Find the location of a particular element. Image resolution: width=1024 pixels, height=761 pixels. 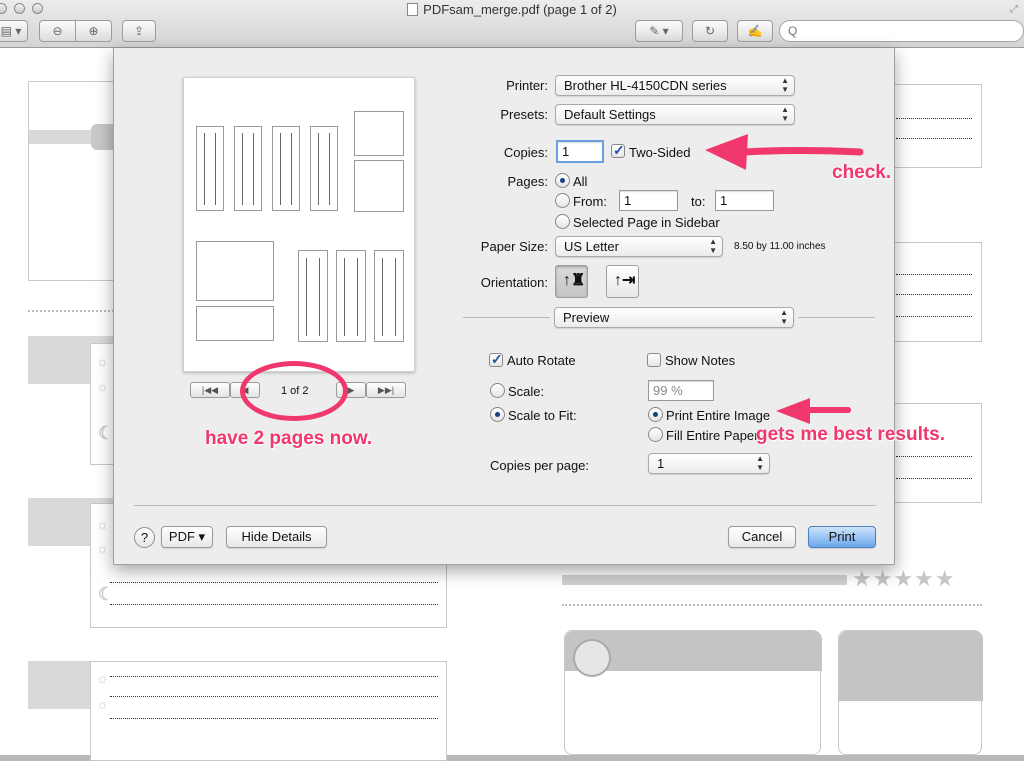

next-page-icon: ▶ is located at coordinates (351, 390).